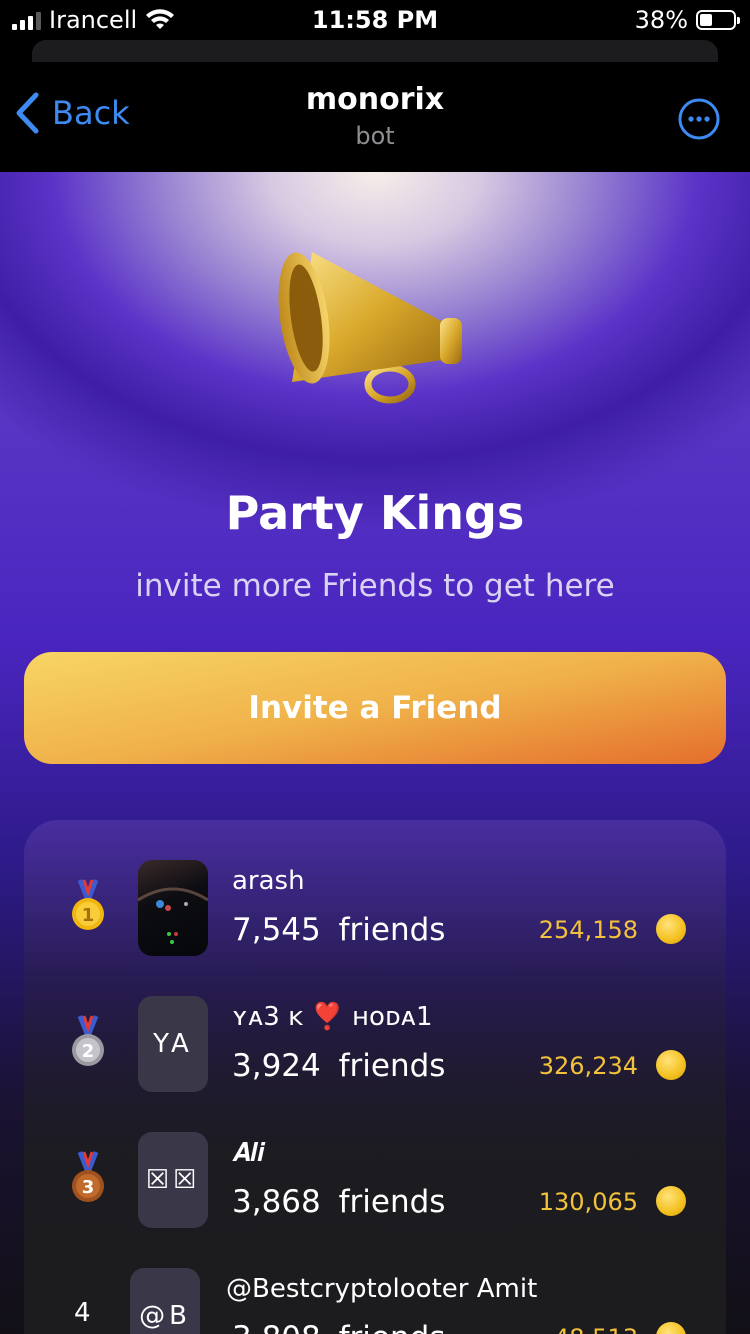 The width and height of the screenshot is (750, 1334). I want to click on coin-amount: 130,065, so click(588, 1202).